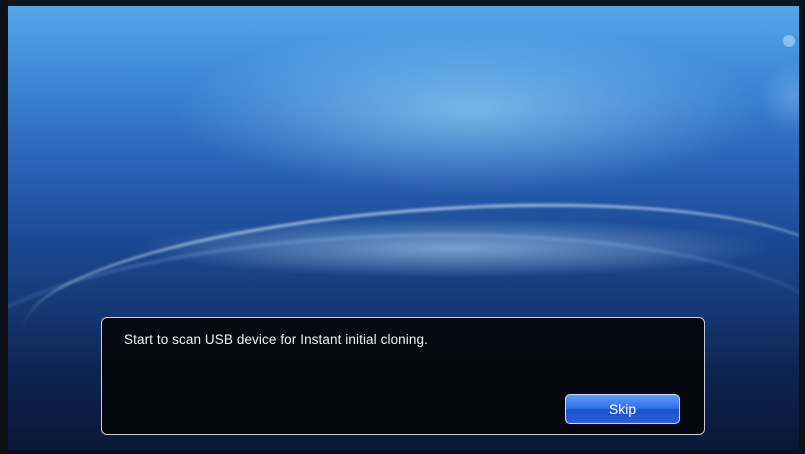  Describe the element at coordinates (789, 41) in the screenshot. I see `background-bokeh-small` at that location.